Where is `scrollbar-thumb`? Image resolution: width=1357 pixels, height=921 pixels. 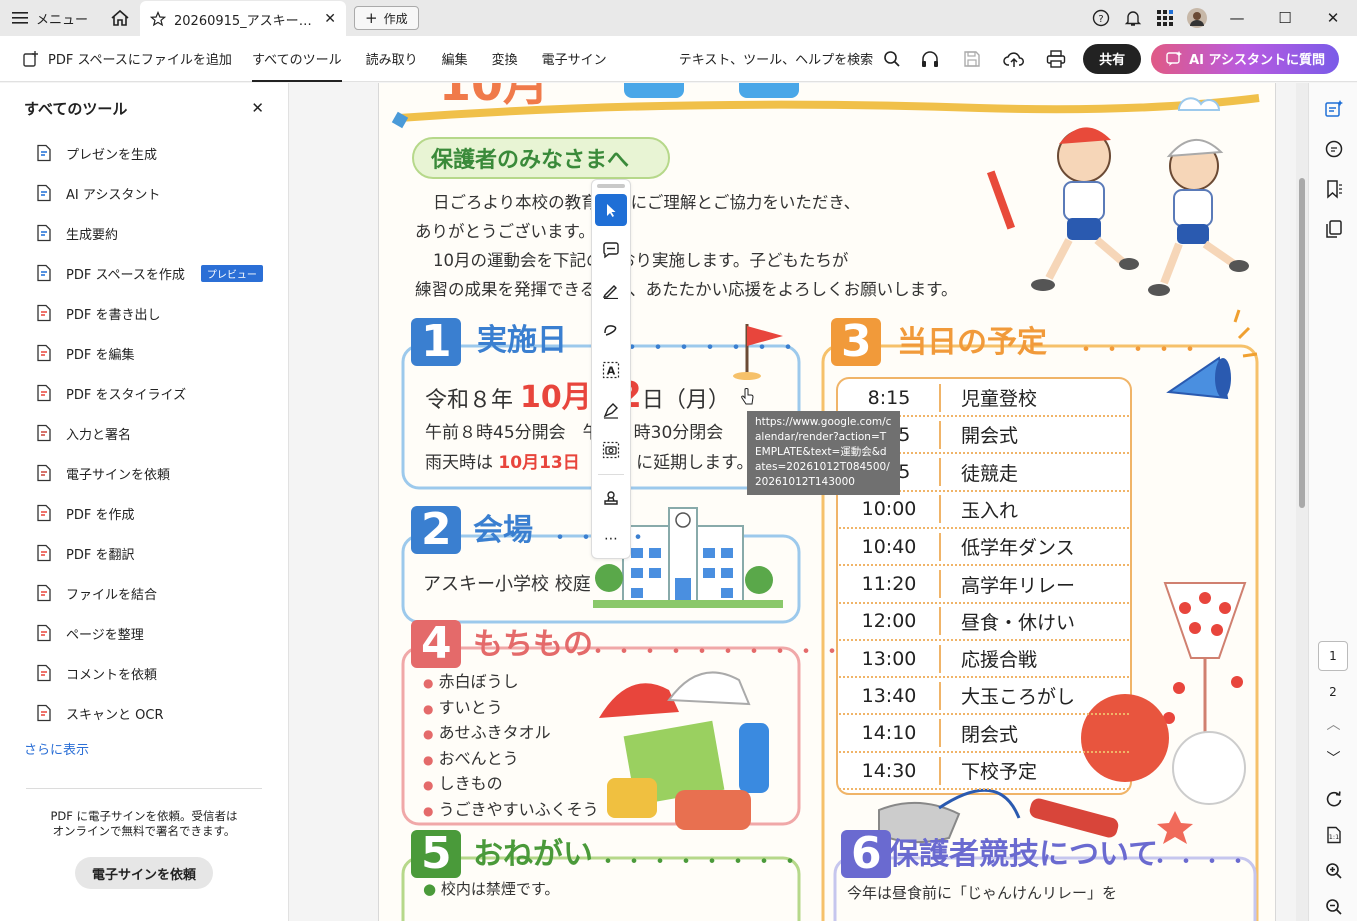
scrollbar-thumb is located at coordinates (1302, 343).